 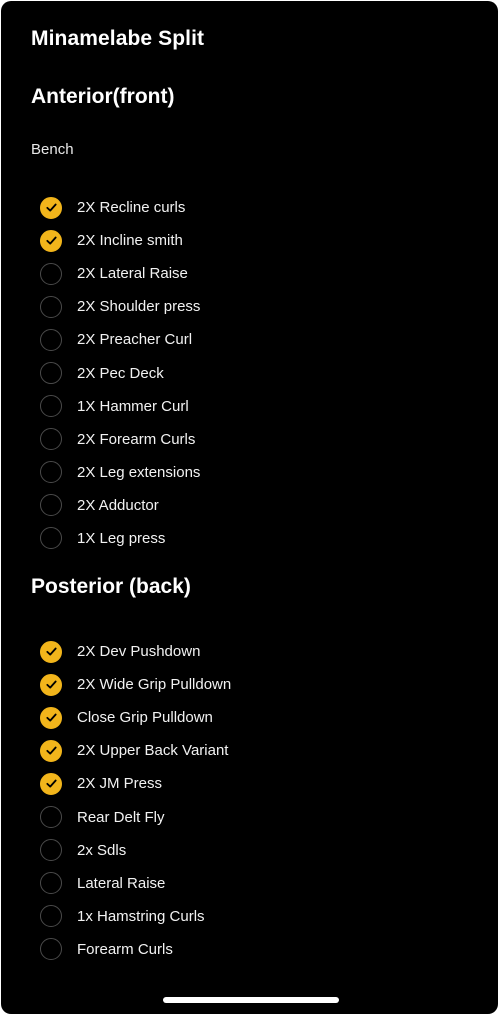 I want to click on checklist-item-label: Forearm Curls, so click(x=125, y=949).